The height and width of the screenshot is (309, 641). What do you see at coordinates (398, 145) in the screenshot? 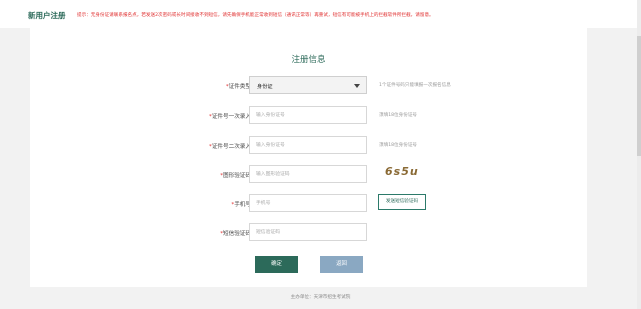
I see `id-second-hint: 须填18位身份证号` at bounding box center [398, 145].